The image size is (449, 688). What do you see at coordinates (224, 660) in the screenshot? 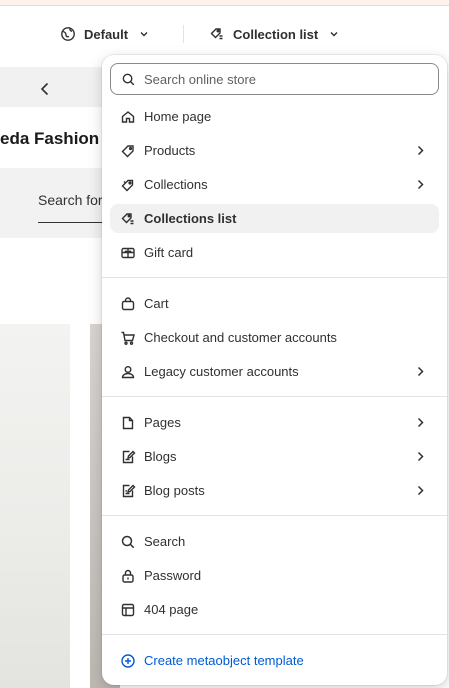
I see `menu-item-label: Create metaobject template` at bounding box center [224, 660].